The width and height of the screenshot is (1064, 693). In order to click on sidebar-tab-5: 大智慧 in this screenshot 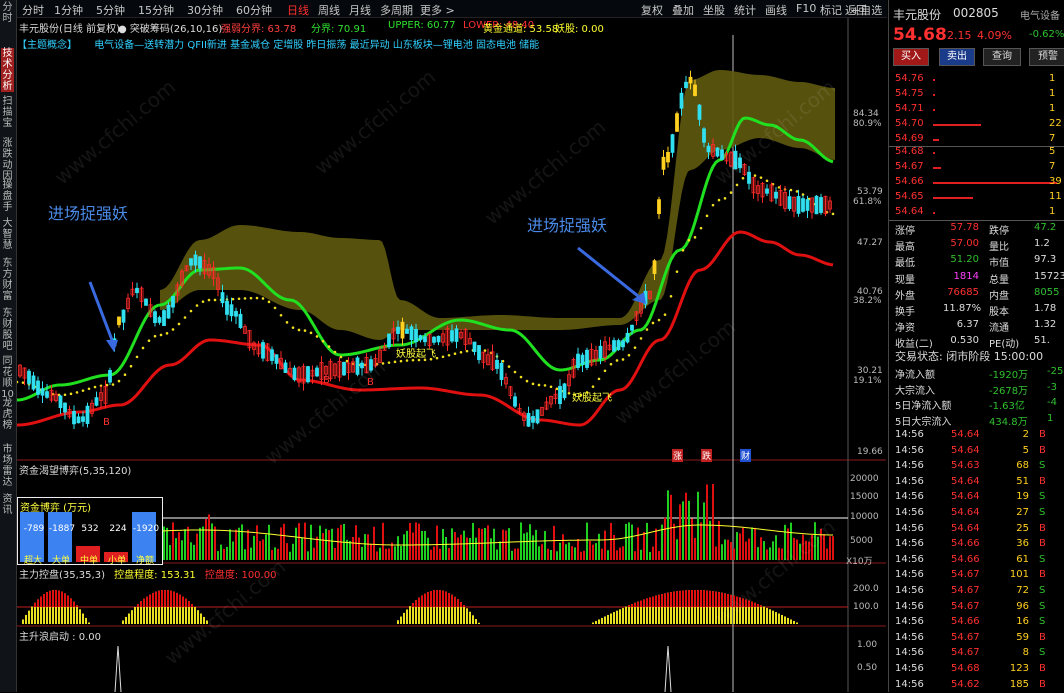, I will do `click(7, 234)`.